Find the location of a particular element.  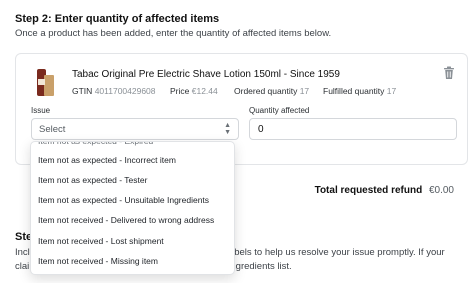

product-fulfilled: Fulfilled quantity 17 is located at coordinates (359, 91).